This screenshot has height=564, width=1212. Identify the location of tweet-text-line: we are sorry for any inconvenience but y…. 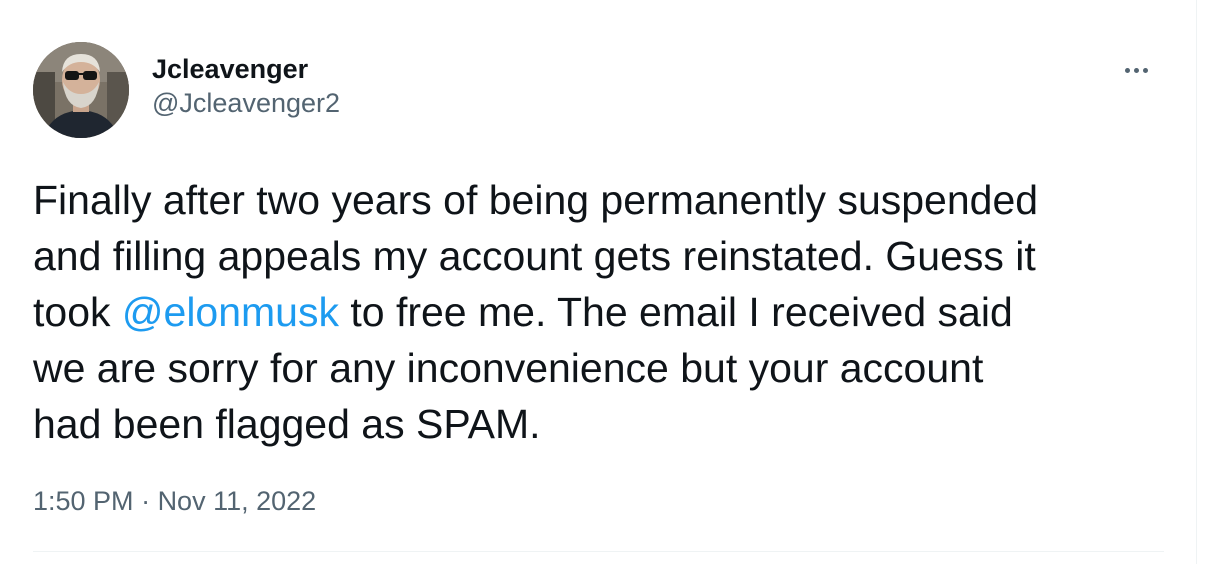
(508, 368).